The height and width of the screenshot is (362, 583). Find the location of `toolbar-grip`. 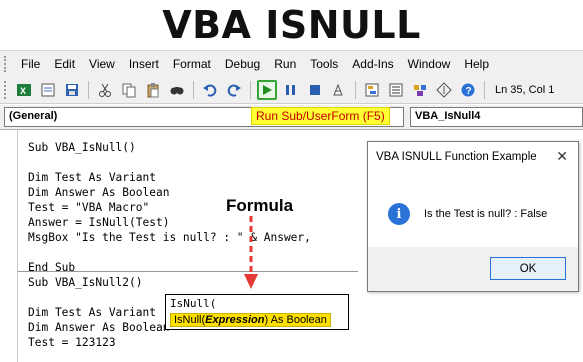

toolbar-grip is located at coordinates (6, 89).